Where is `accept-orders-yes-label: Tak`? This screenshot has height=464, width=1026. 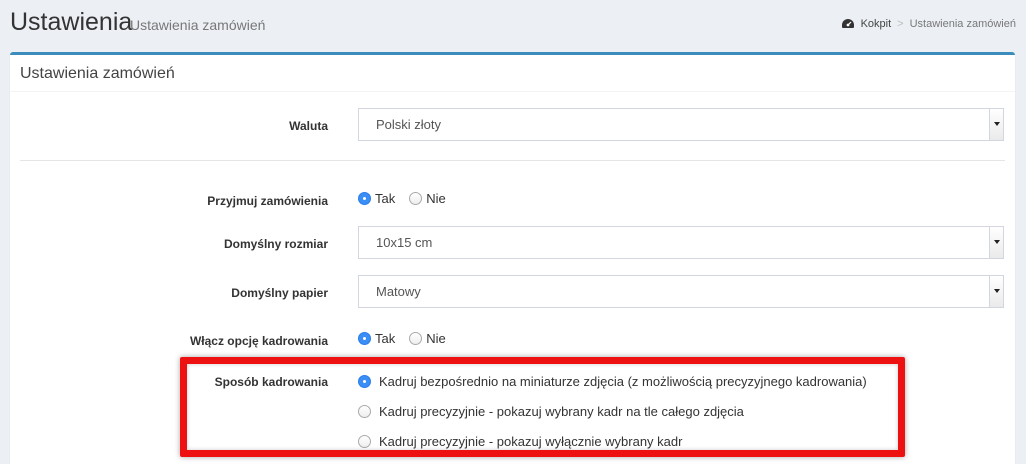 accept-orders-yes-label: Tak is located at coordinates (385, 198).